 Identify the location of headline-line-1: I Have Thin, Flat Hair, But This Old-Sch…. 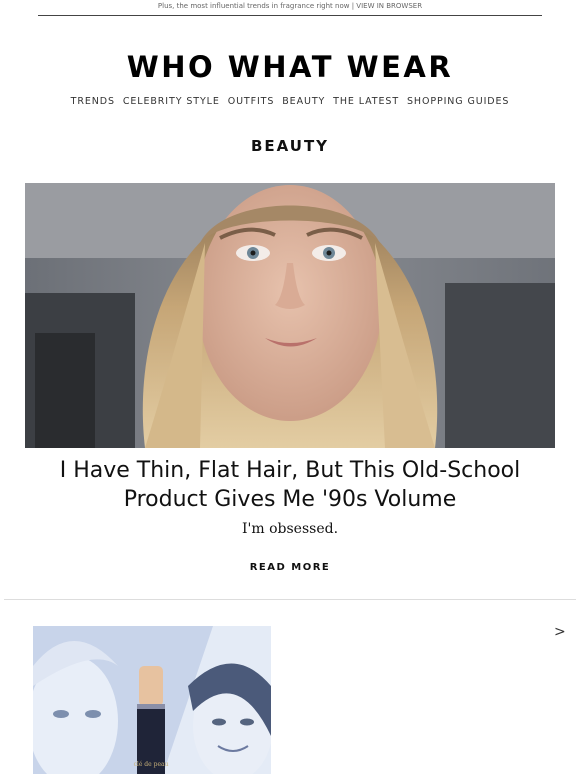
(290, 470).